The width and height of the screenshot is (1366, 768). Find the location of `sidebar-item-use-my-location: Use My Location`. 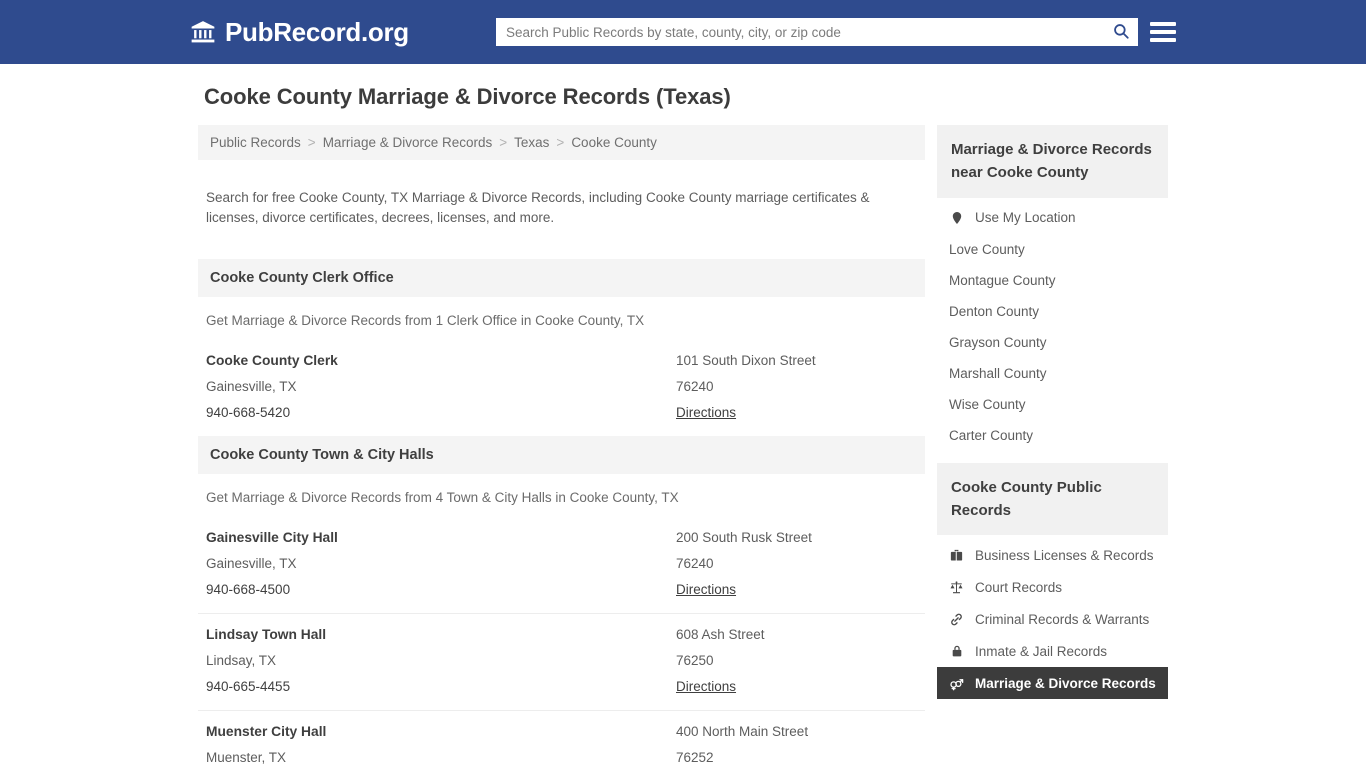

sidebar-item-use-my-location: Use My Location is located at coordinates (1052, 218).